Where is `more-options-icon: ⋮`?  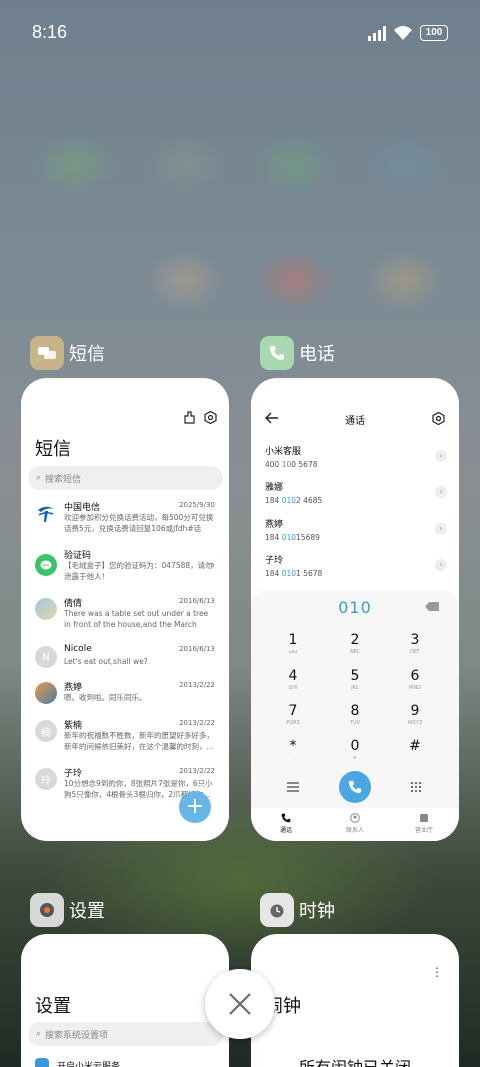 more-options-icon: ⋮ is located at coordinates (437, 972).